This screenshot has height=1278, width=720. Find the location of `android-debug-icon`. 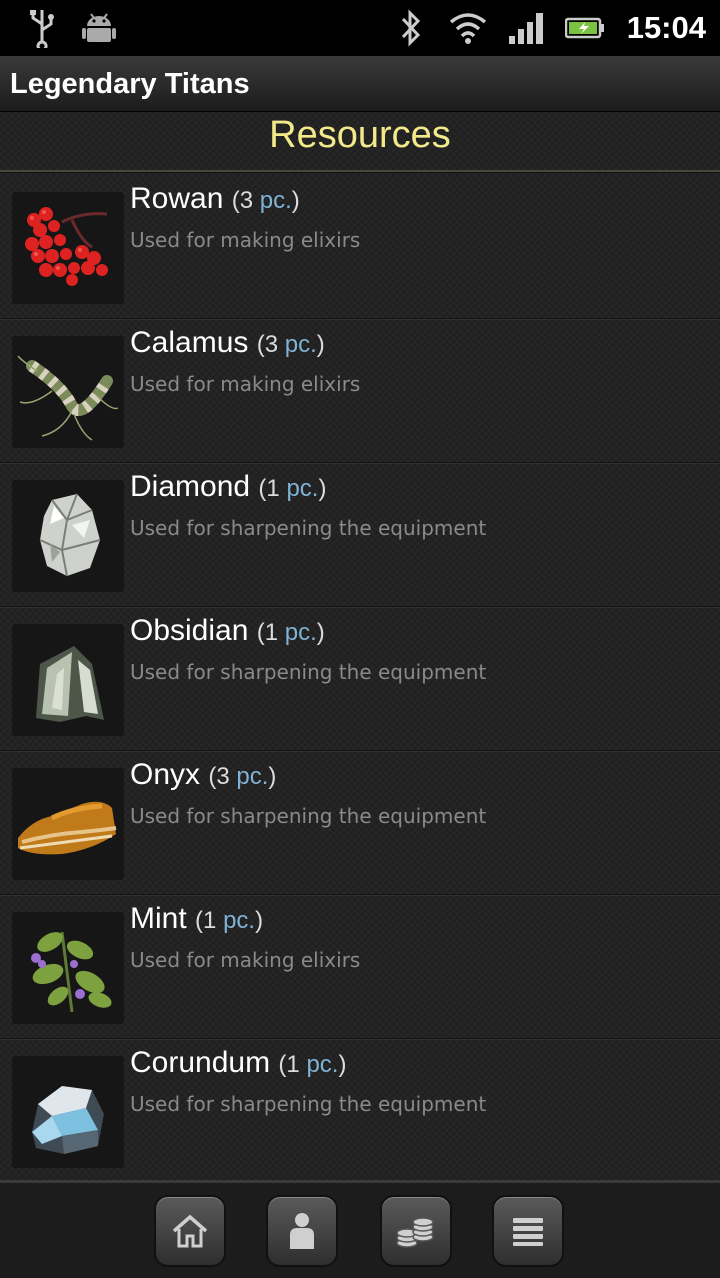

android-debug-icon is located at coordinates (99, 28).